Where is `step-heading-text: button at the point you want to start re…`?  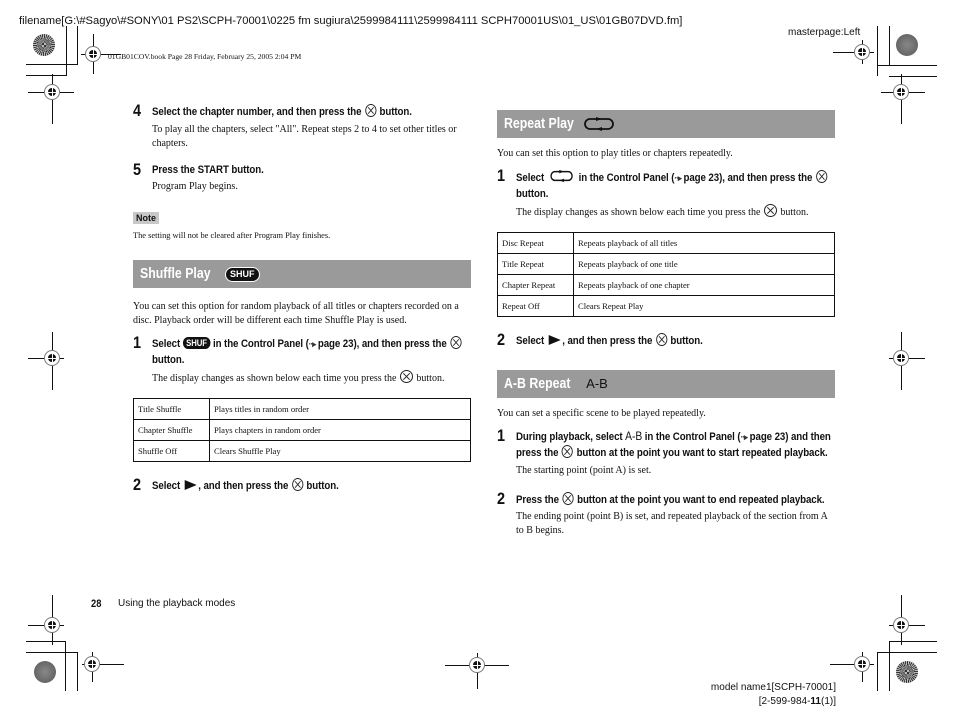 step-heading-text: button at the point you want to start re… is located at coordinates (702, 453).